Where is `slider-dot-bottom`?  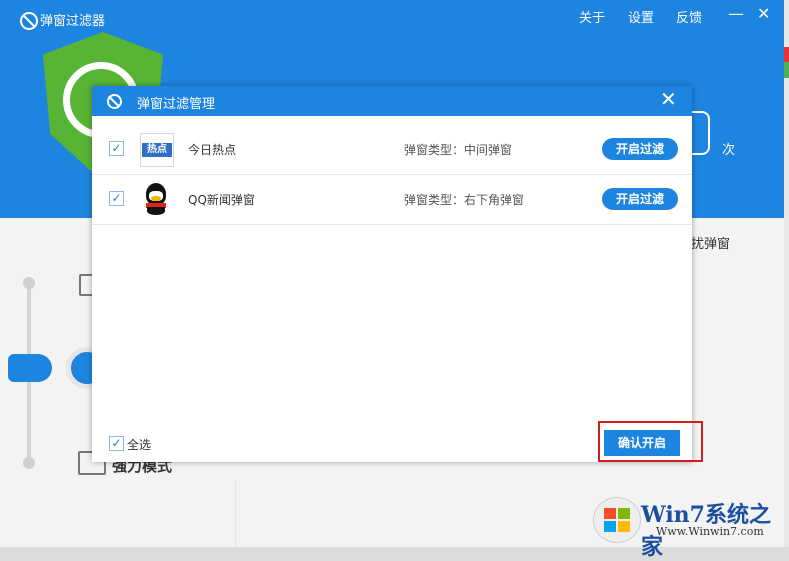 slider-dot-bottom is located at coordinates (29, 463).